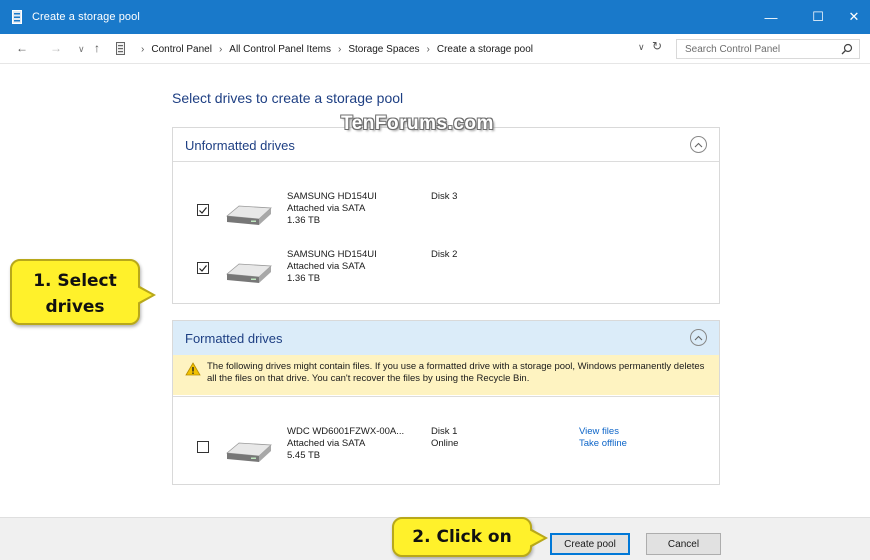 This screenshot has height=560, width=870. Describe the element at coordinates (75, 281) in the screenshot. I see `callout-text-line1: 1. Select` at that location.